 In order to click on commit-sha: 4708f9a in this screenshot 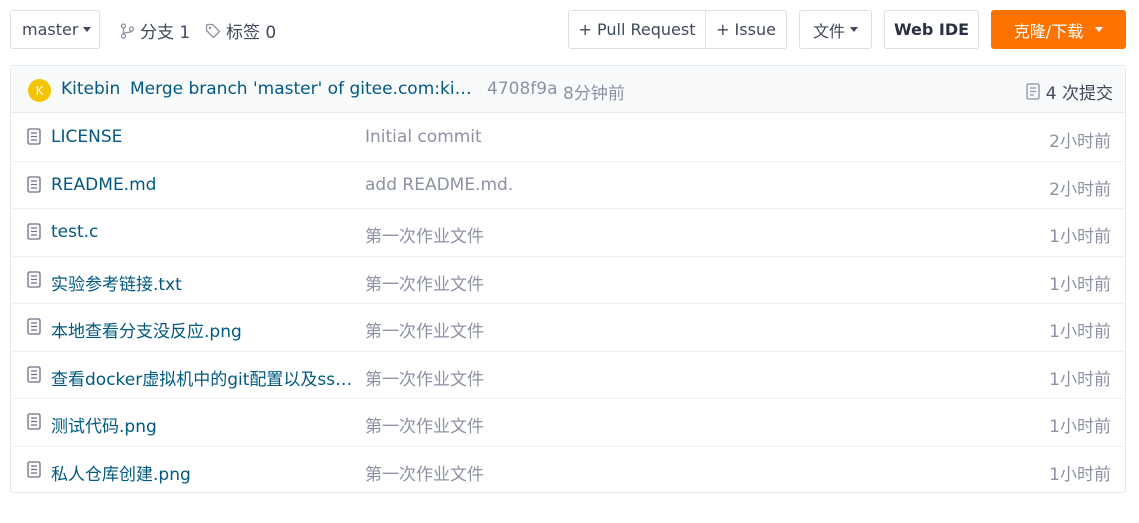, I will do `click(522, 89)`.